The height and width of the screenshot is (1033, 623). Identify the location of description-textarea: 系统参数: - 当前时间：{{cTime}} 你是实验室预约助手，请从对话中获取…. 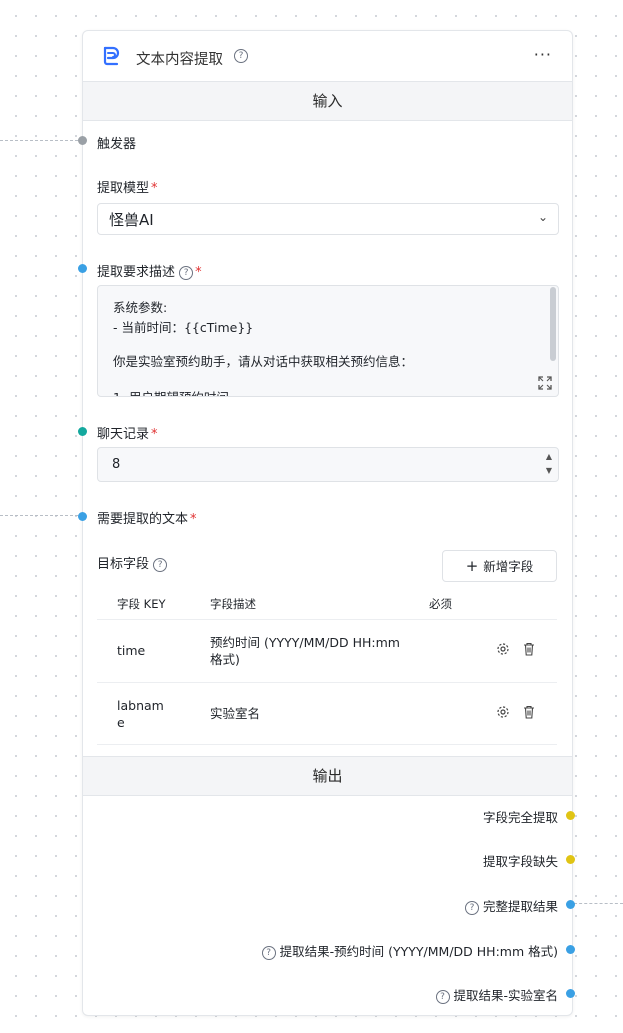
(328, 341).